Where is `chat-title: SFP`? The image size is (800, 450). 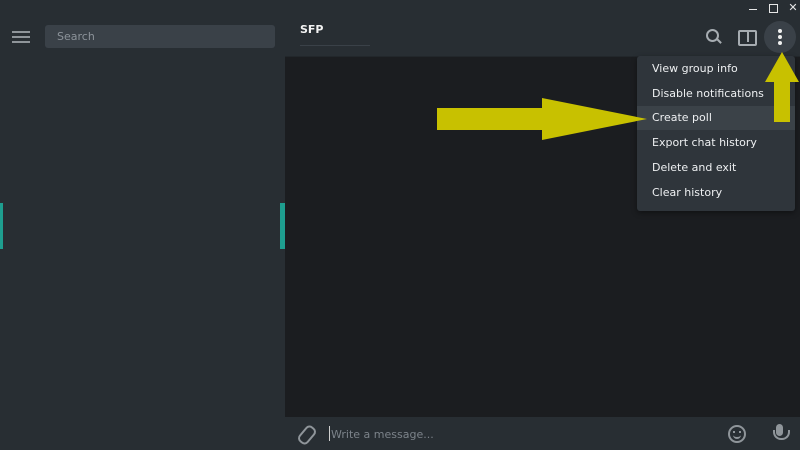 chat-title: SFP is located at coordinates (312, 29).